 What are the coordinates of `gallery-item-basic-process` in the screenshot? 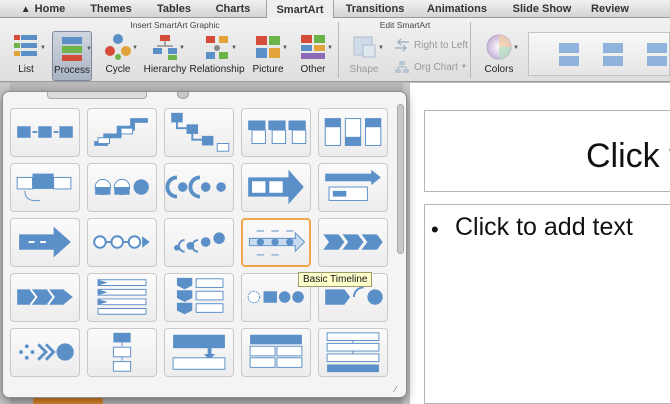 It's located at (45, 132).